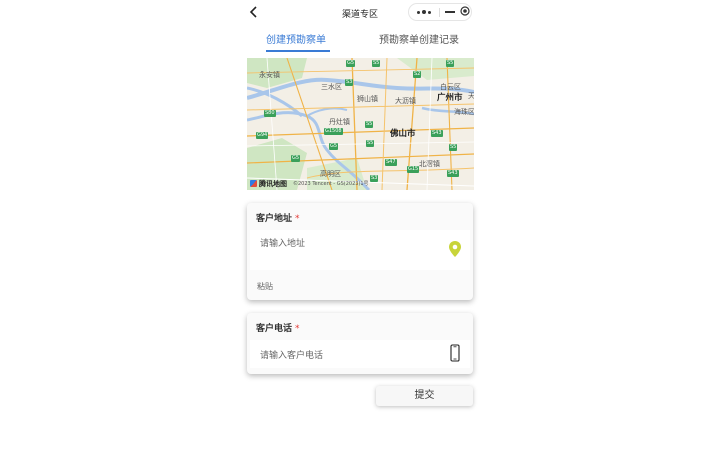 This screenshot has height=450, width=720. Describe the element at coordinates (269, 75) in the screenshot. I see `map-label: 永安镇` at that location.